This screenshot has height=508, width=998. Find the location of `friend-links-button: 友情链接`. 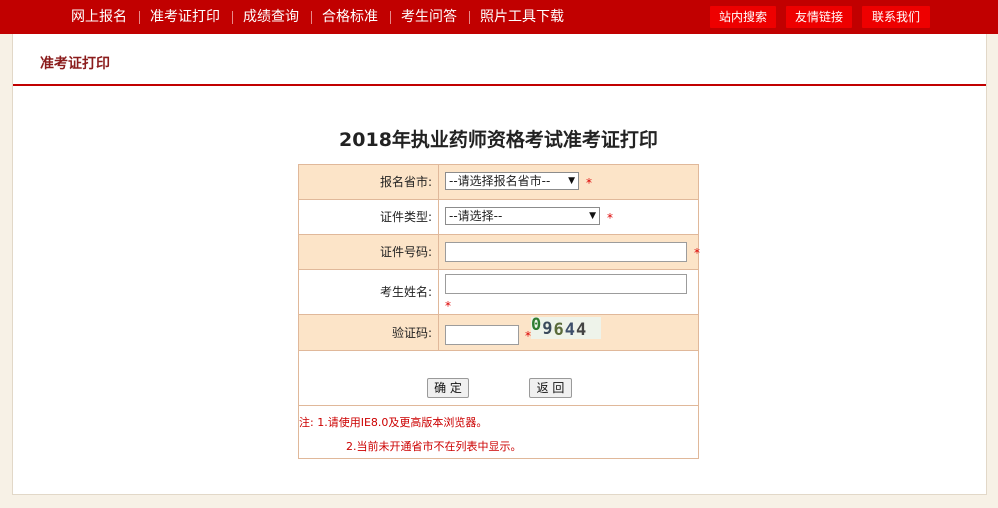

friend-links-button: 友情链接 is located at coordinates (819, 17).